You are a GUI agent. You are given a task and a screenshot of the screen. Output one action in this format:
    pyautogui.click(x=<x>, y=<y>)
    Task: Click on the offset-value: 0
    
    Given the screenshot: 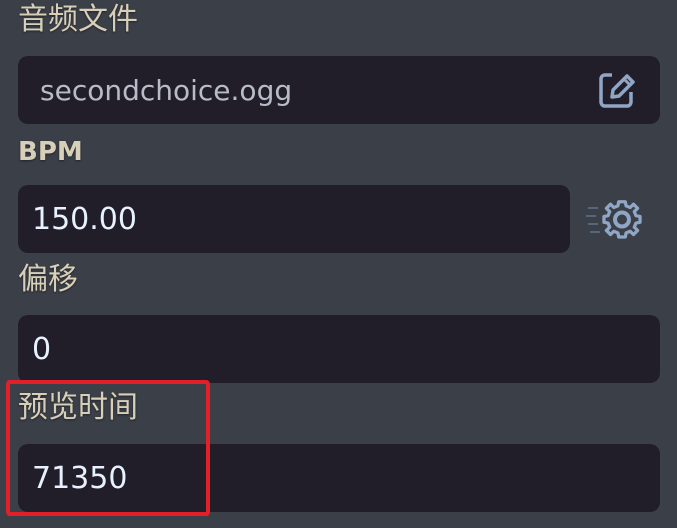 What is the action you would take?
    pyautogui.click(x=42, y=349)
    